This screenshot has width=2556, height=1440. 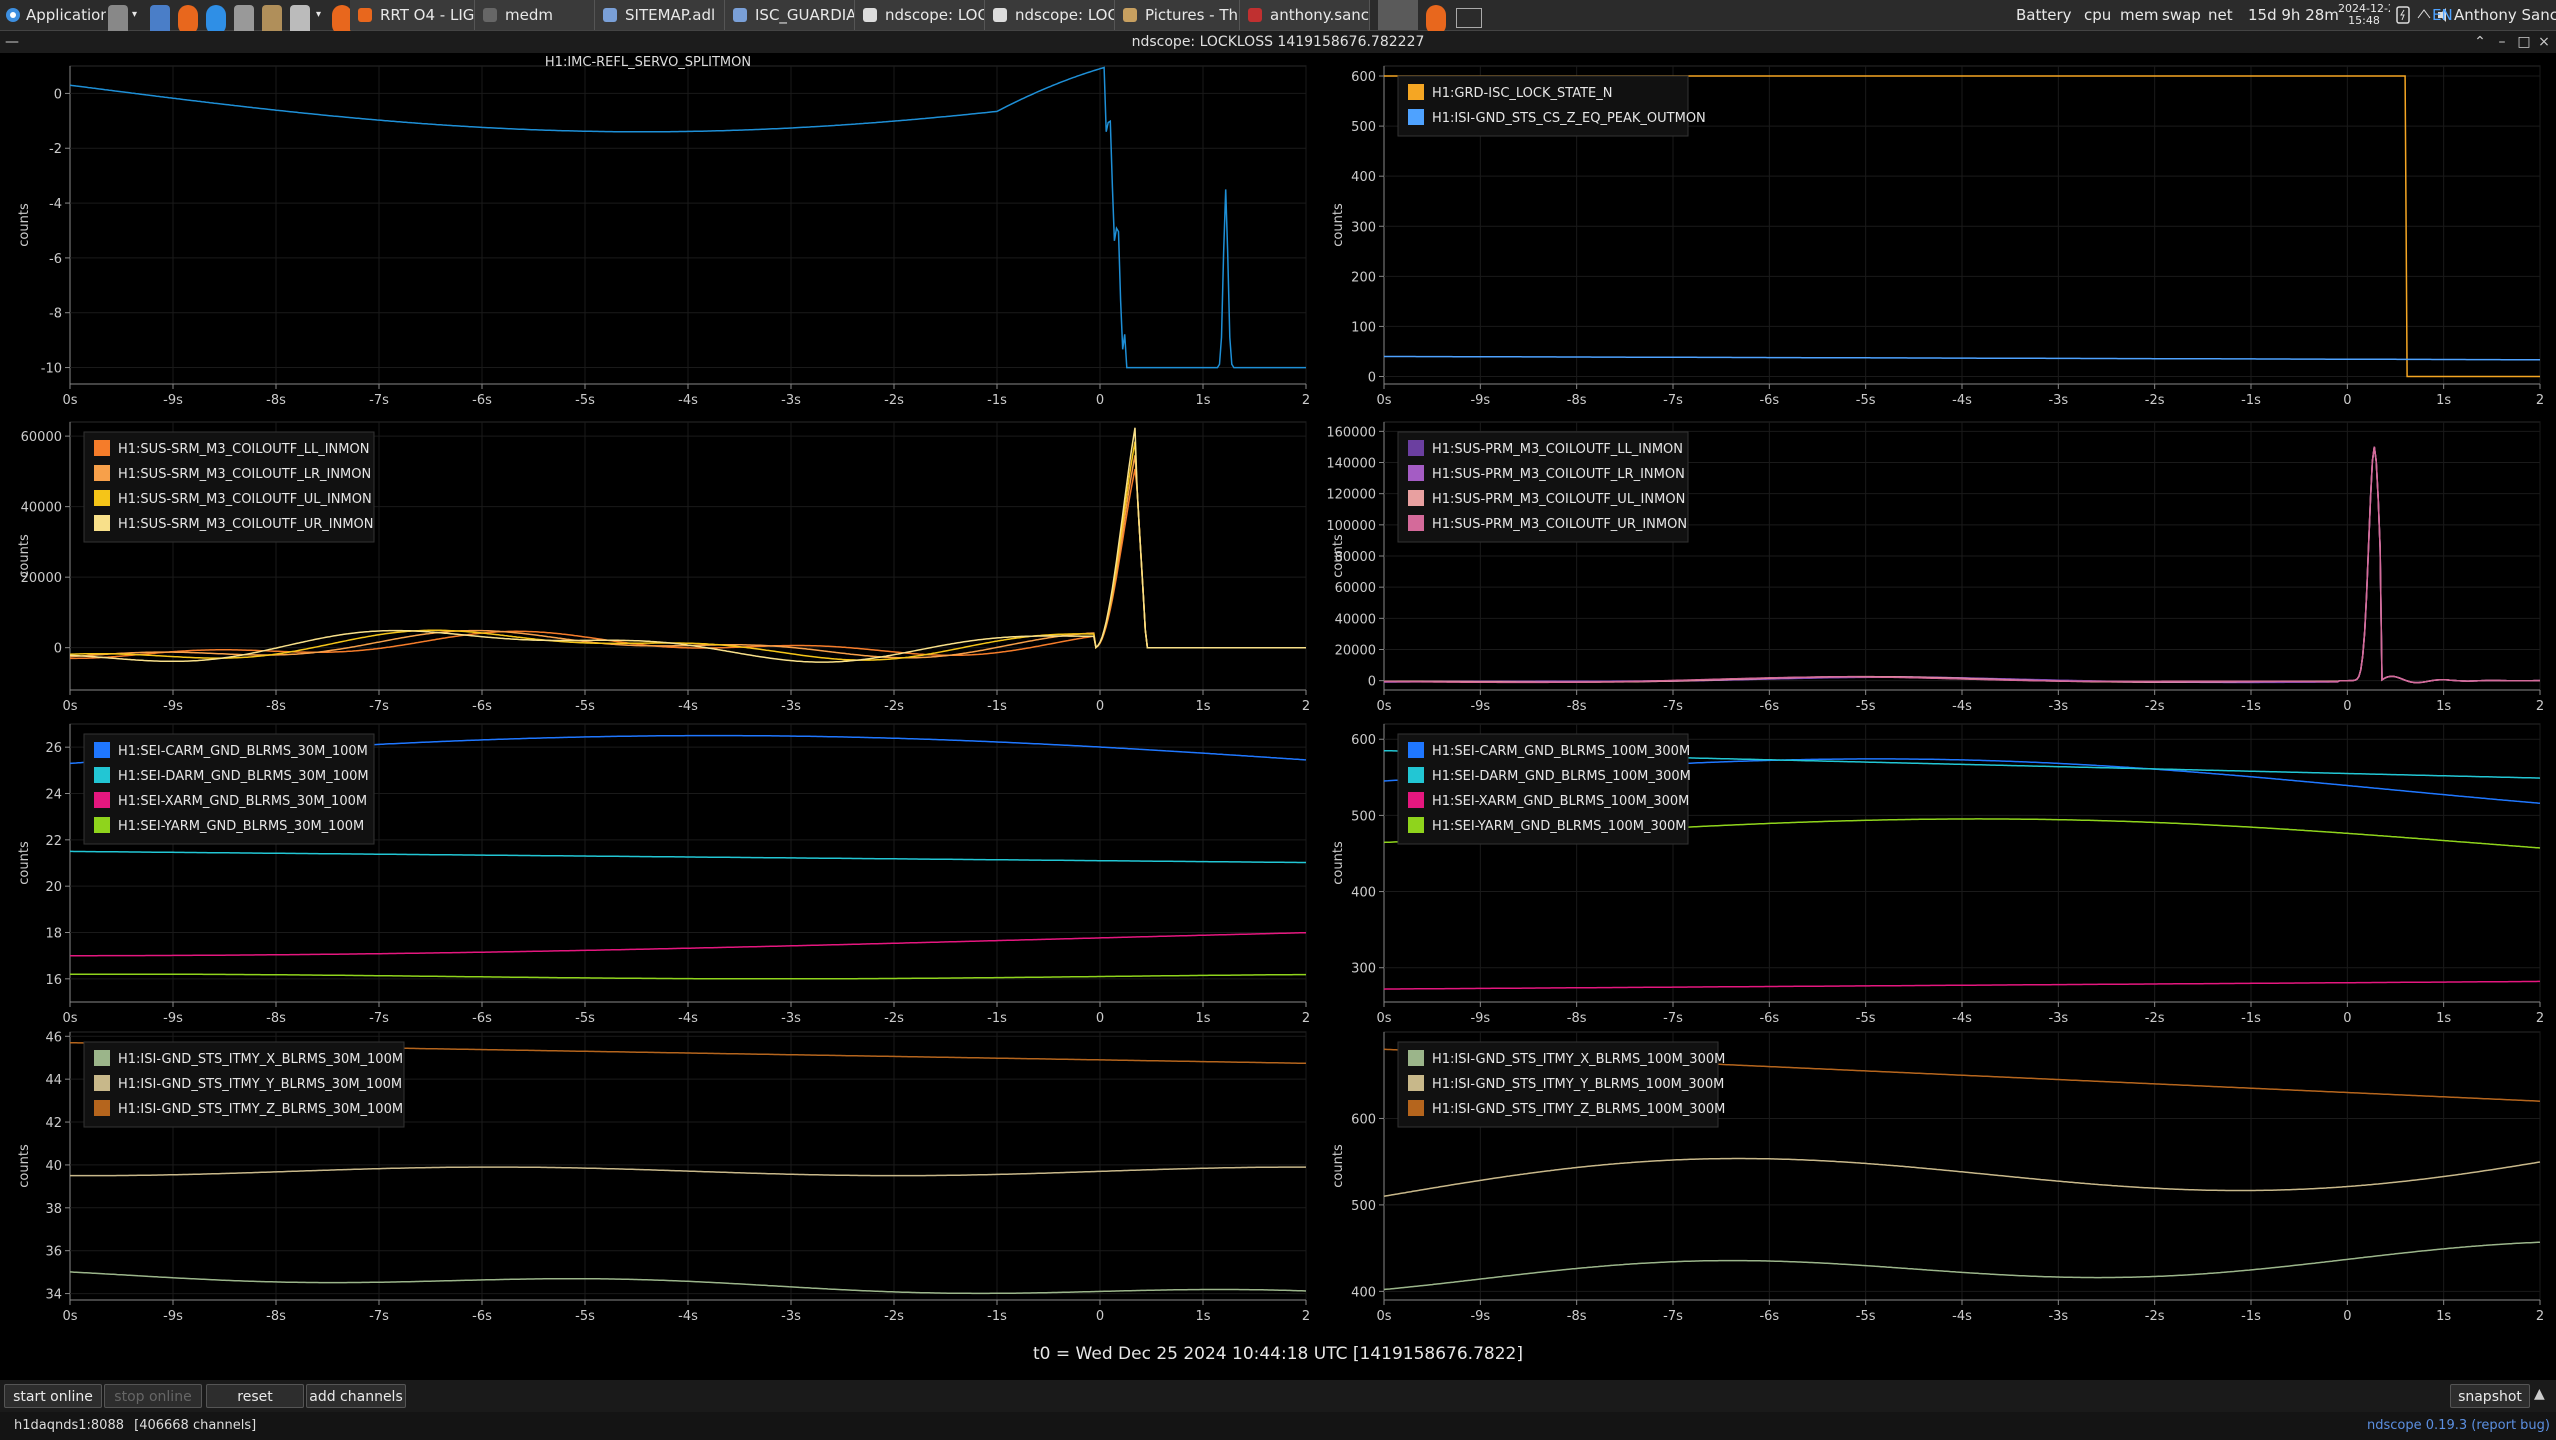 I want to click on y-axis-label: counts, so click(x=24, y=863).